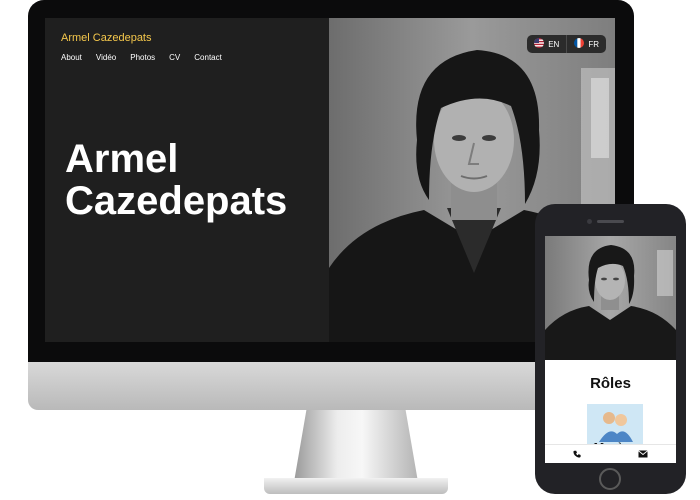 This screenshot has height=500, width=700. I want to click on fr-flag-icon, so click(579, 44).